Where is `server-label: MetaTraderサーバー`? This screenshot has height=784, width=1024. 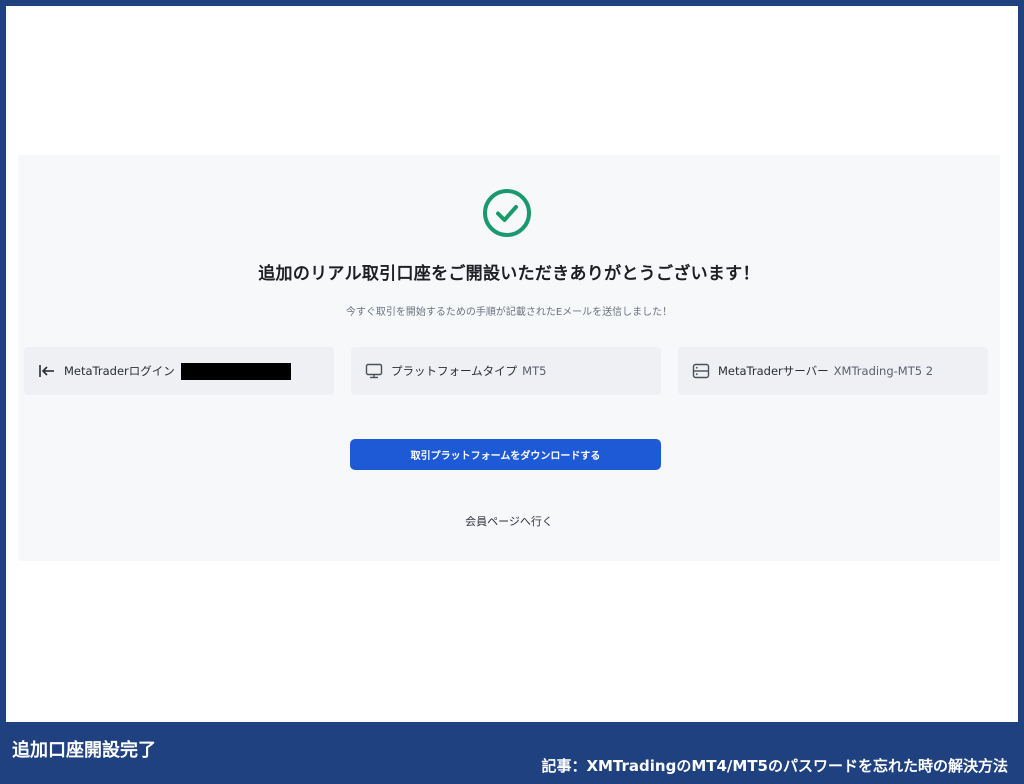
server-label: MetaTraderサーバー is located at coordinates (773, 371).